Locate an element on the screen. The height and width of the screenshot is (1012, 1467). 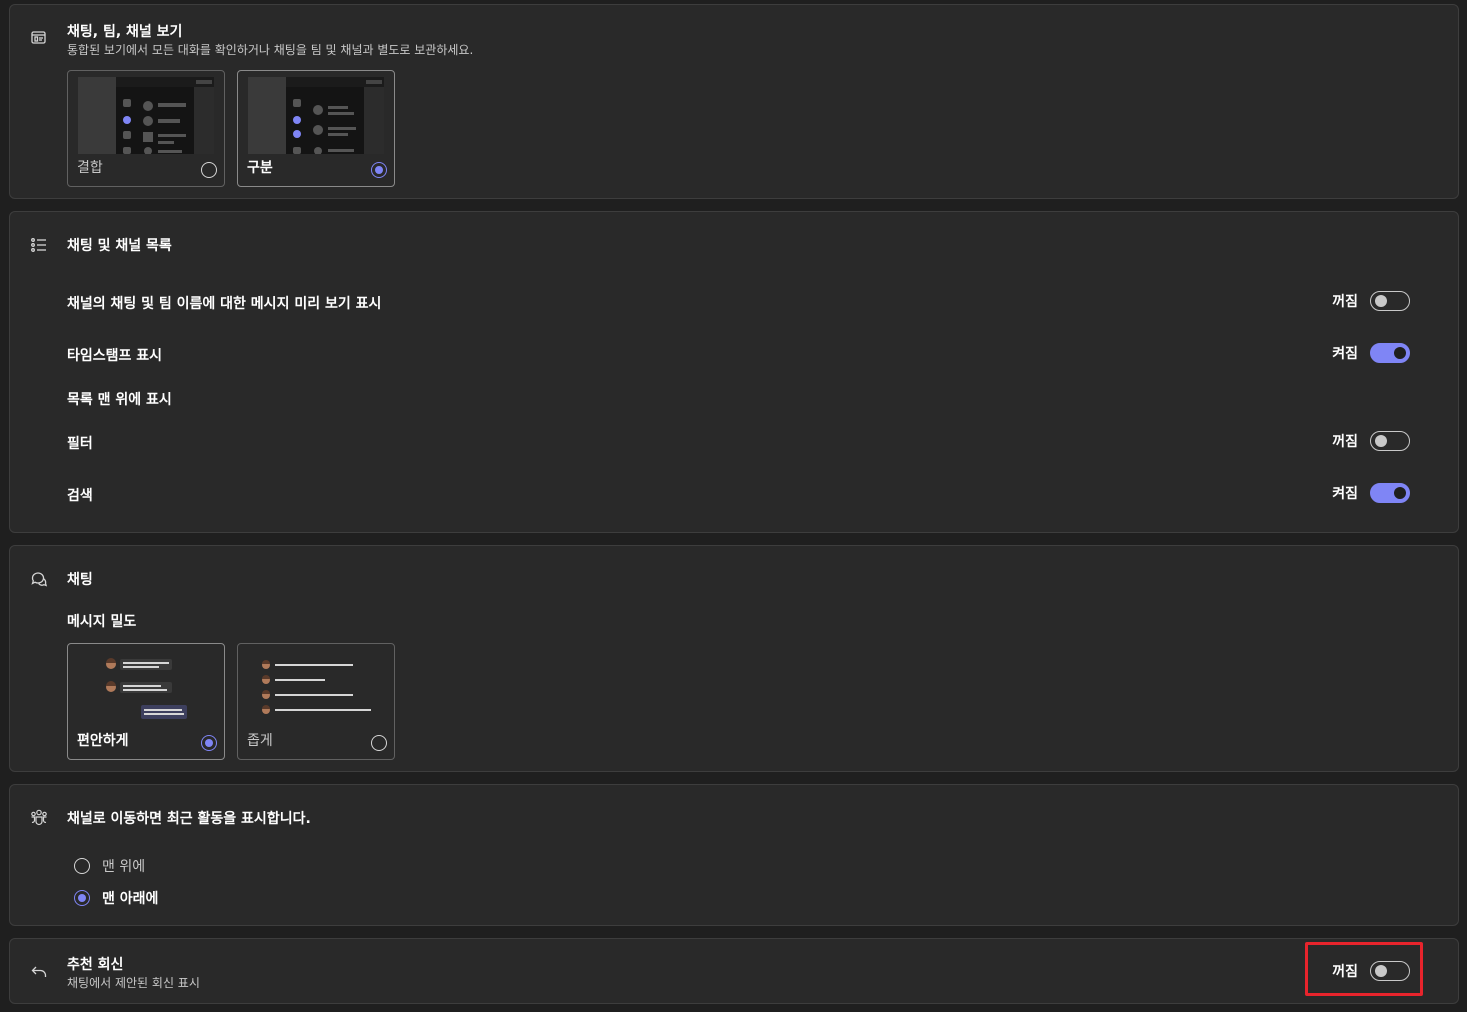
search-label: 검색 is located at coordinates (80, 496).